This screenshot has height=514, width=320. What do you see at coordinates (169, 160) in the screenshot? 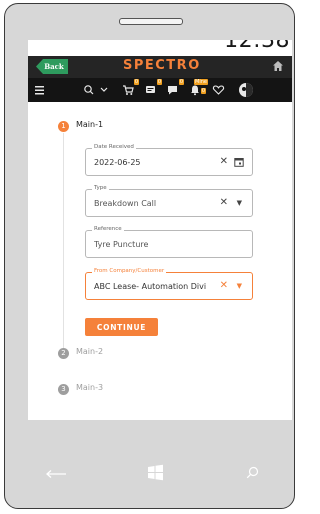
I see `date-received-field: Date Received 2022-06-25 ✕` at bounding box center [169, 160].